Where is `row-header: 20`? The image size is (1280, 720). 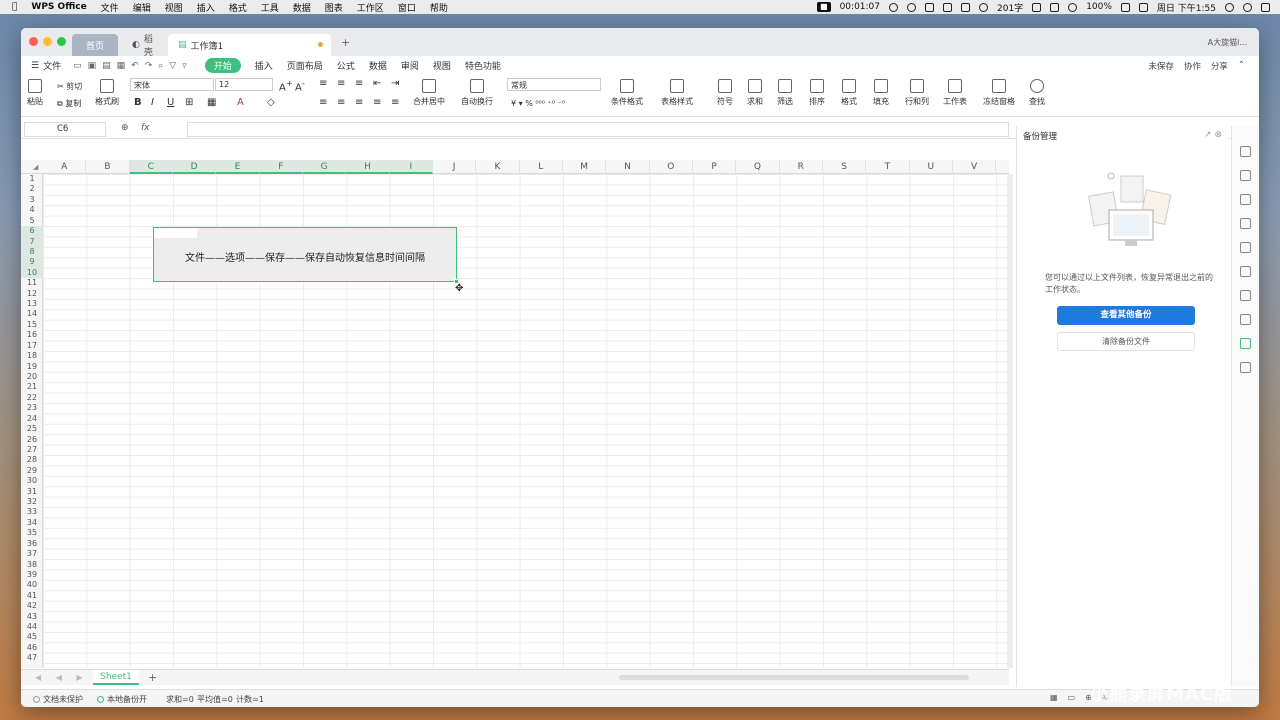 row-header: 20 is located at coordinates (32, 377).